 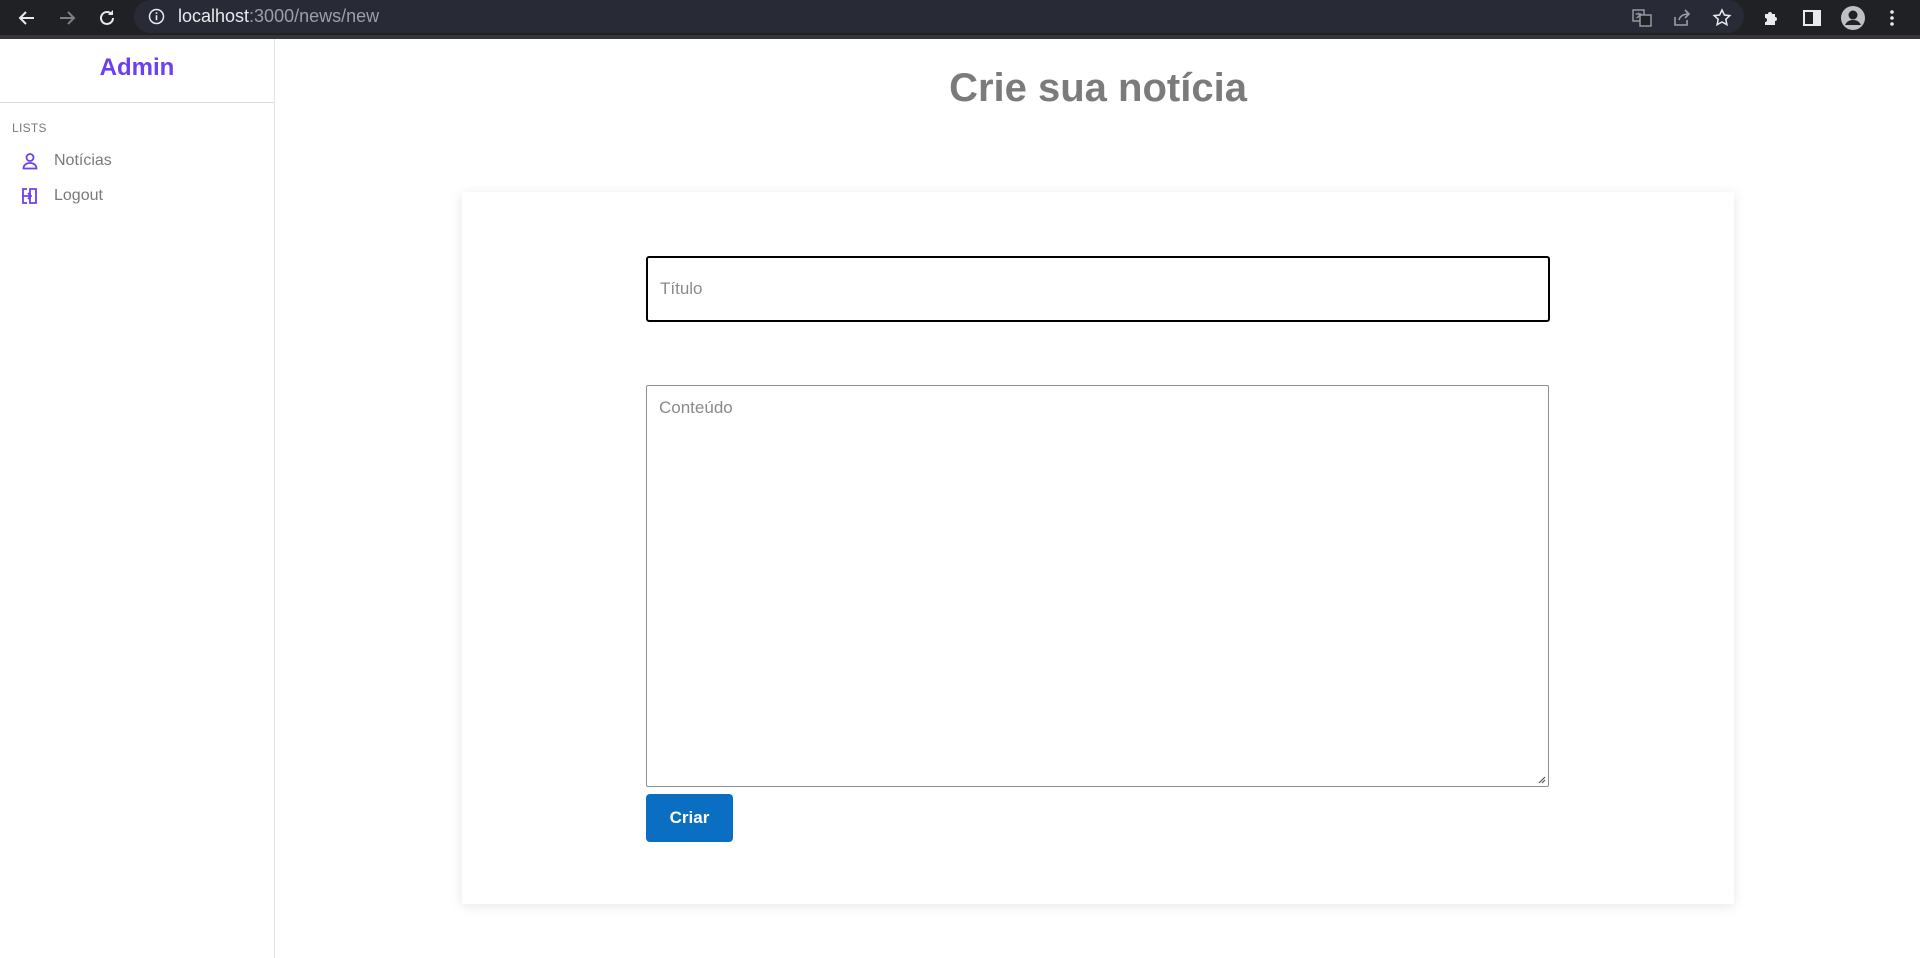 I want to click on browser-toolbar: localhost:3000/news/new, so click(x=960, y=19).